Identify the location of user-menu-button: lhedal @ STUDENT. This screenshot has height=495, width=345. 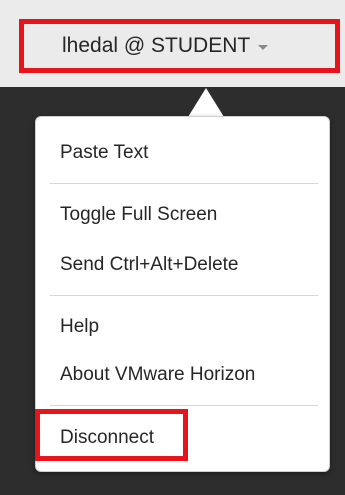
(179, 46).